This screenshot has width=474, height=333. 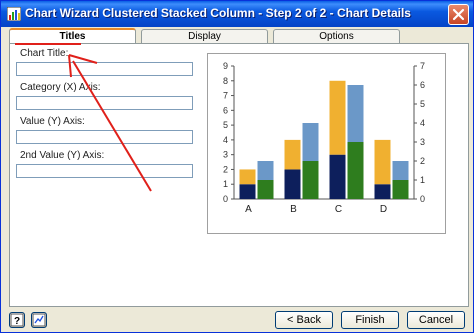 I want to click on annotation-arrow-shaft, so click(x=112, y=126).